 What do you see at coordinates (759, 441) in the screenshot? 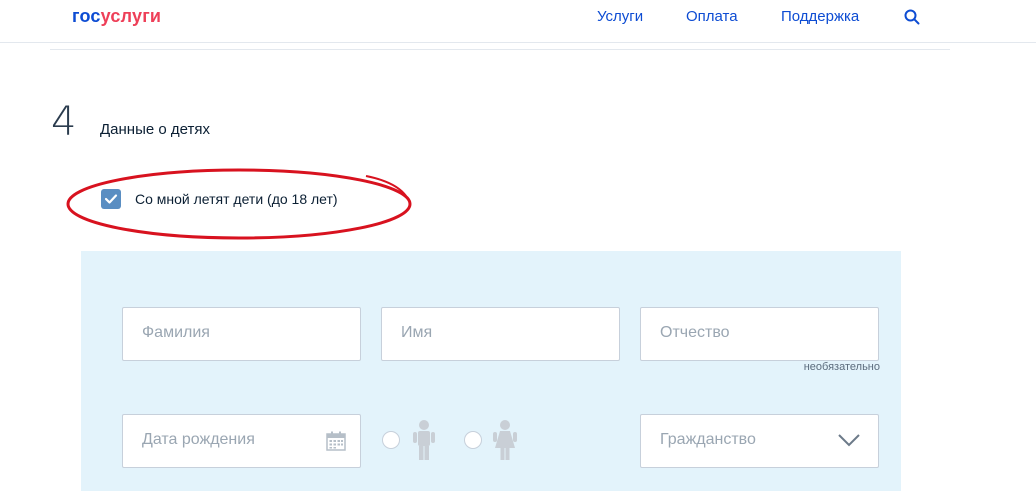
I see `citizenship-select: Гражданство` at bounding box center [759, 441].